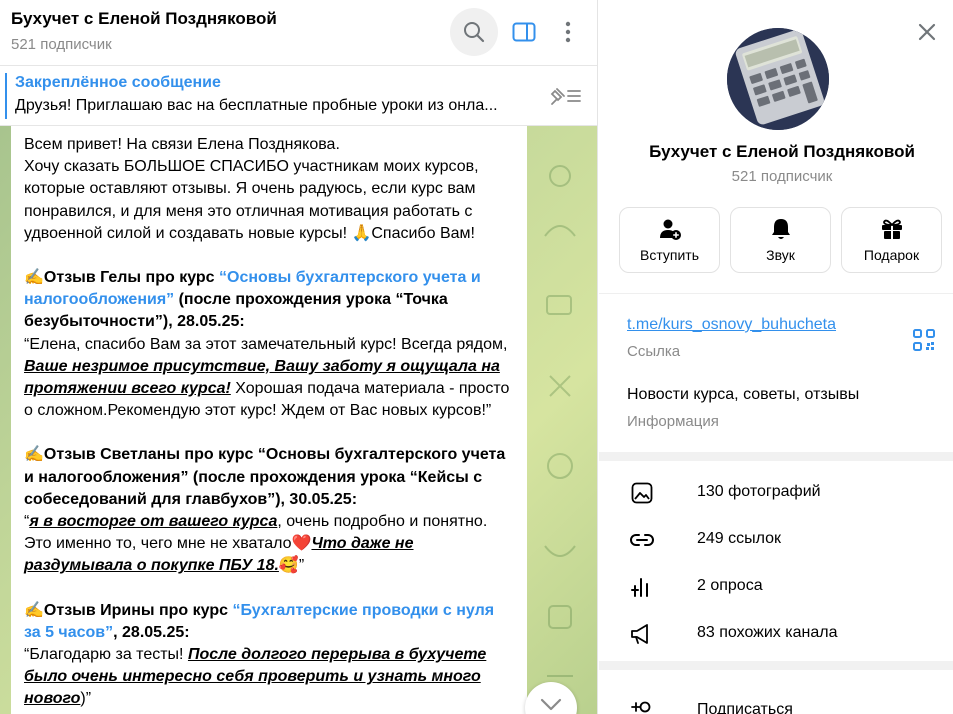 The image size is (953, 714). I want to click on join-label: Вступить, so click(669, 255).